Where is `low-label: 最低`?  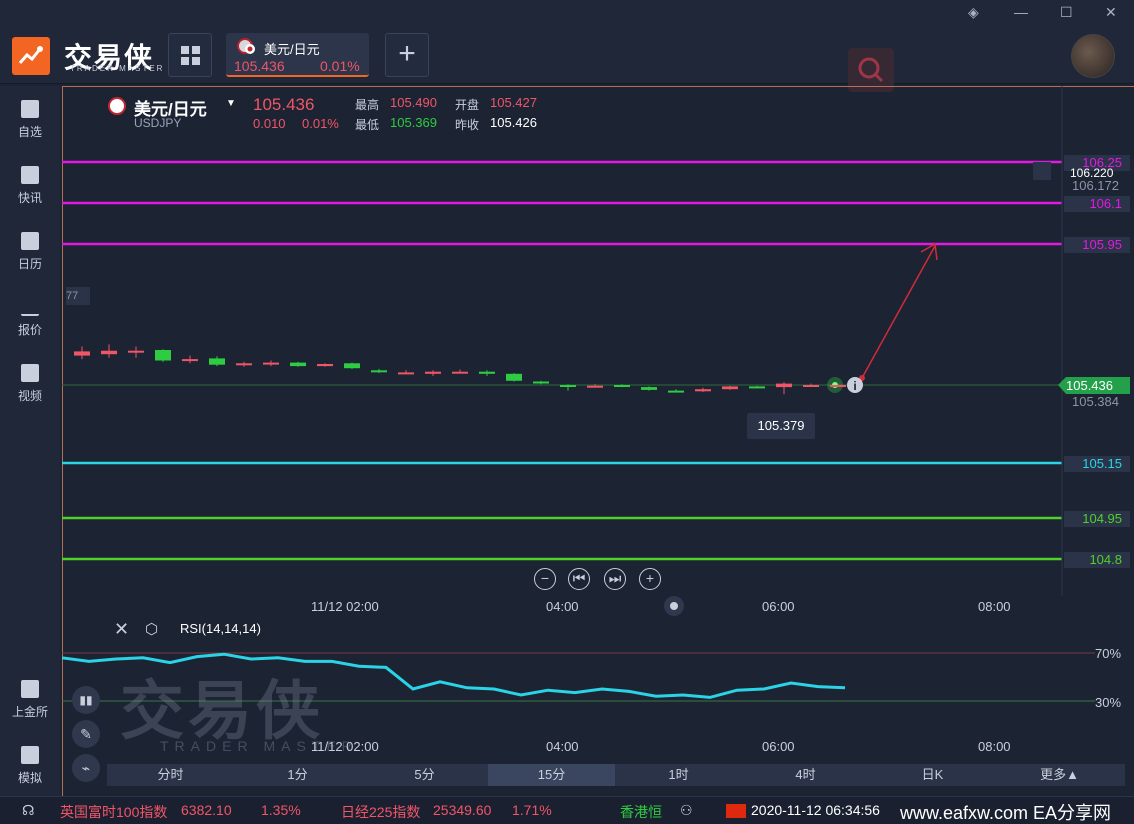
low-label: 最低 is located at coordinates (367, 125).